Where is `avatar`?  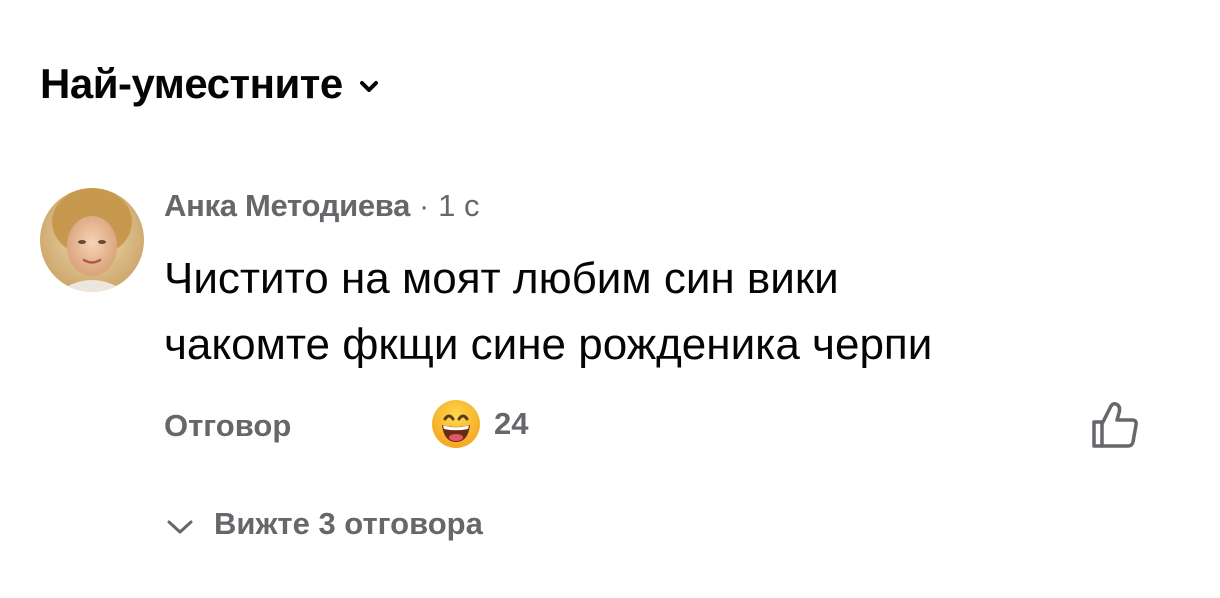
avatar is located at coordinates (92, 240).